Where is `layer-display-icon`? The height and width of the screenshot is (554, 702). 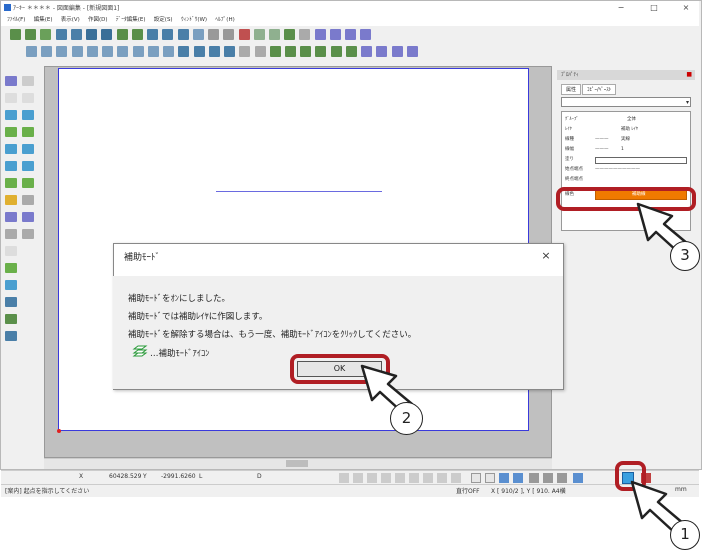 layer-display-icon is located at coordinates (504, 478).